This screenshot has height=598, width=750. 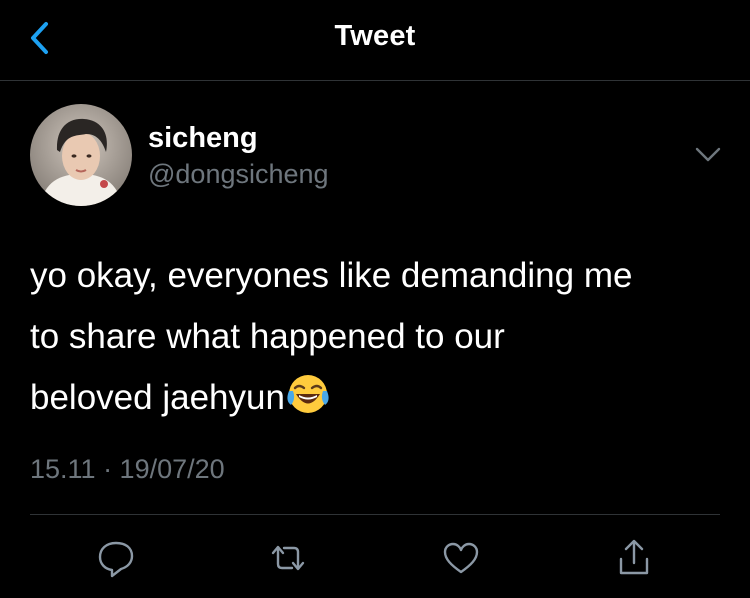 I want to click on face-with-tears-of-joy-icon, so click(x=308, y=394).